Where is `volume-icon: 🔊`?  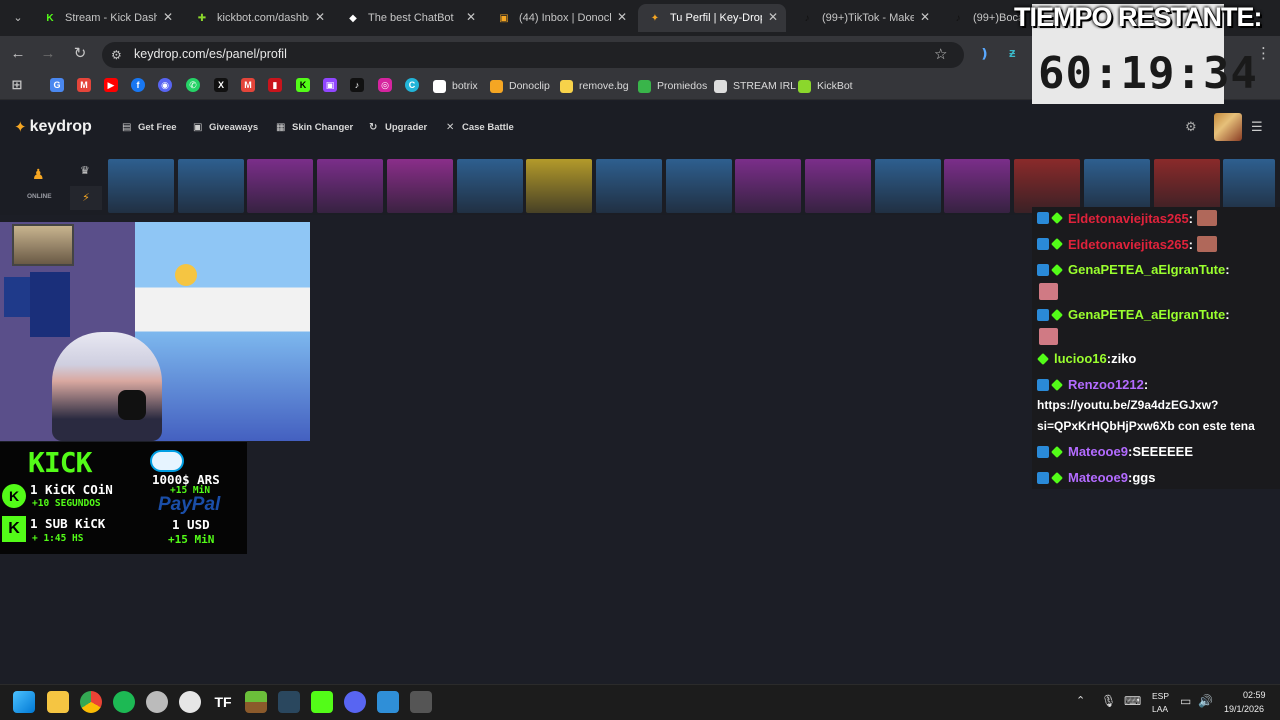 volume-icon: 🔊 is located at coordinates (1205, 701).